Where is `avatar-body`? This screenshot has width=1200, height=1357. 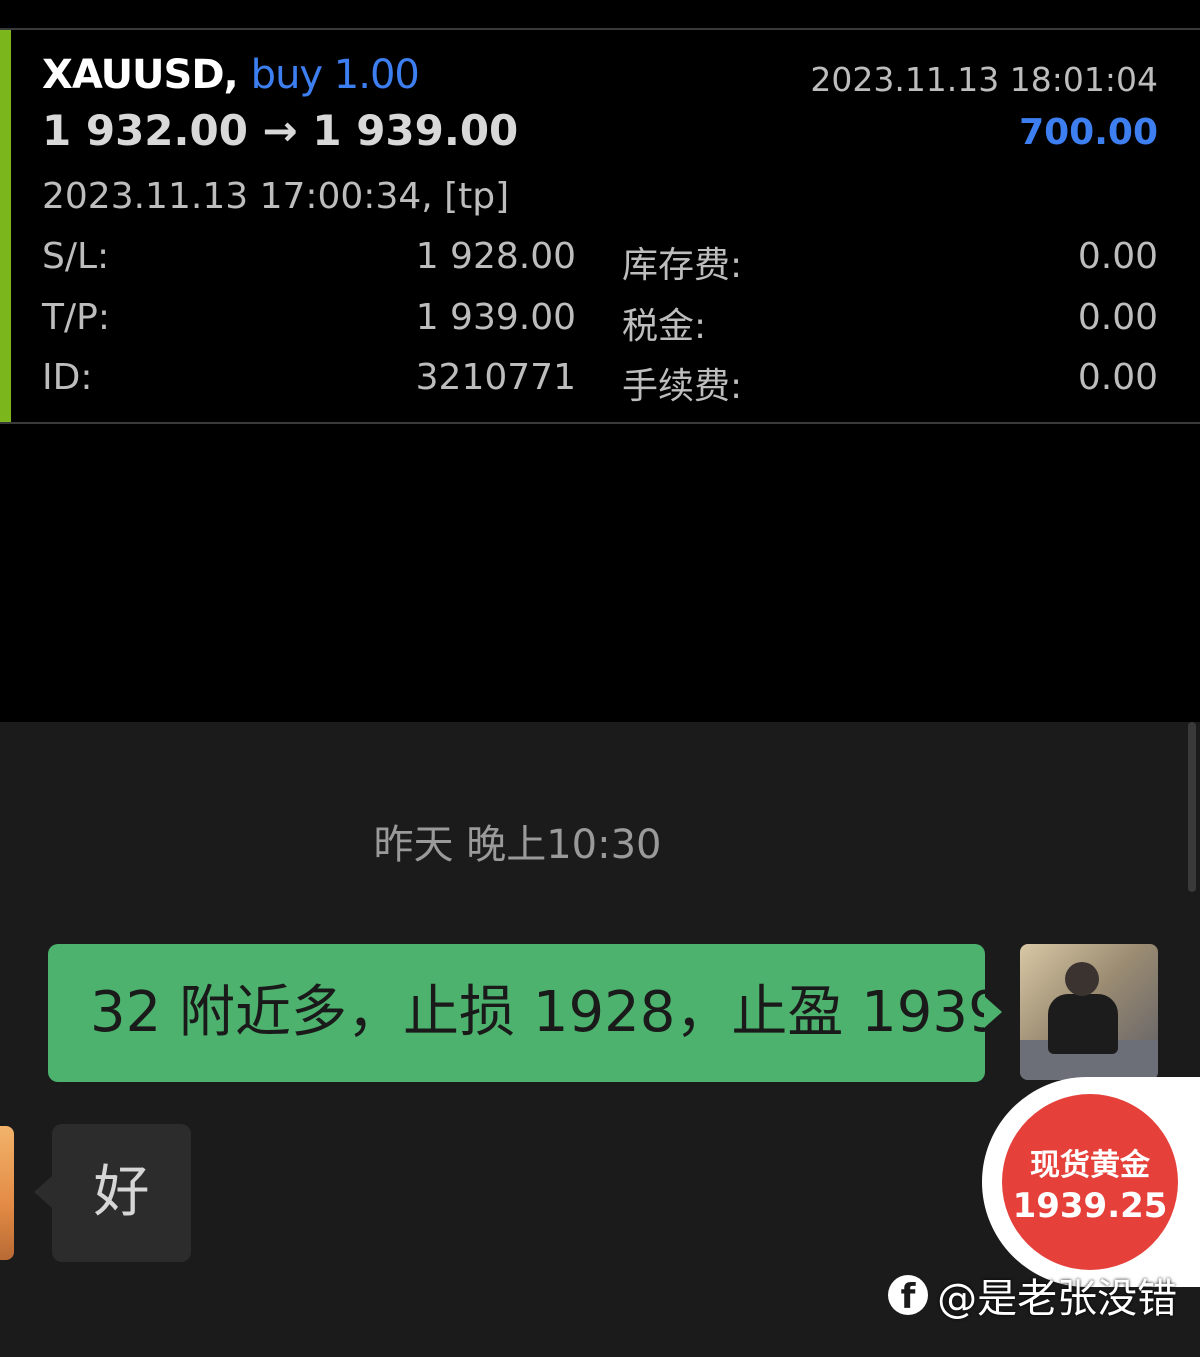
avatar-body is located at coordinates (1083, 1024).